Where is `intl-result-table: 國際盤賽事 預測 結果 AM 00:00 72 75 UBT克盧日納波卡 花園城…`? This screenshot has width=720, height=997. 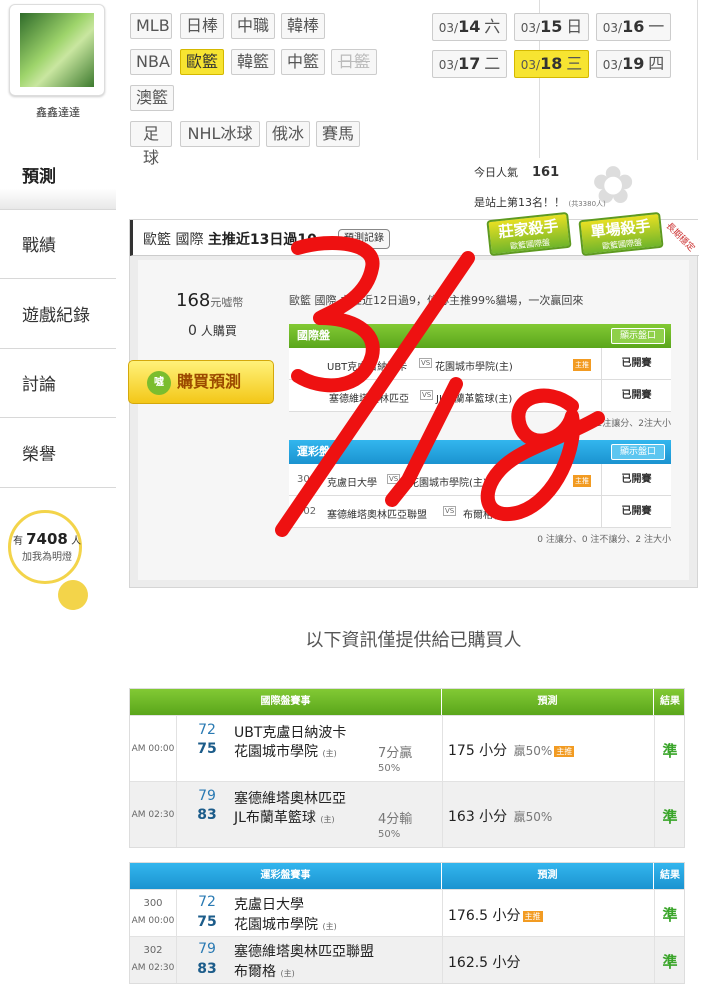
intl-result-table: 國際盤賽事 預測 結果 AM 00:00 72 75 UBT克盧日納波卡 花園城… is located at coordinates (407, 768).